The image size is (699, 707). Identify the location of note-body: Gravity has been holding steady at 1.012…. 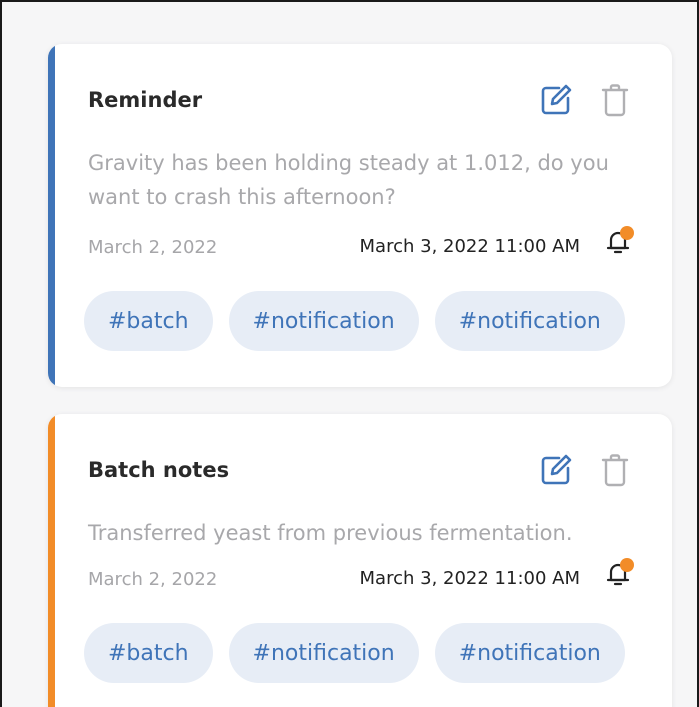
(348, 180).